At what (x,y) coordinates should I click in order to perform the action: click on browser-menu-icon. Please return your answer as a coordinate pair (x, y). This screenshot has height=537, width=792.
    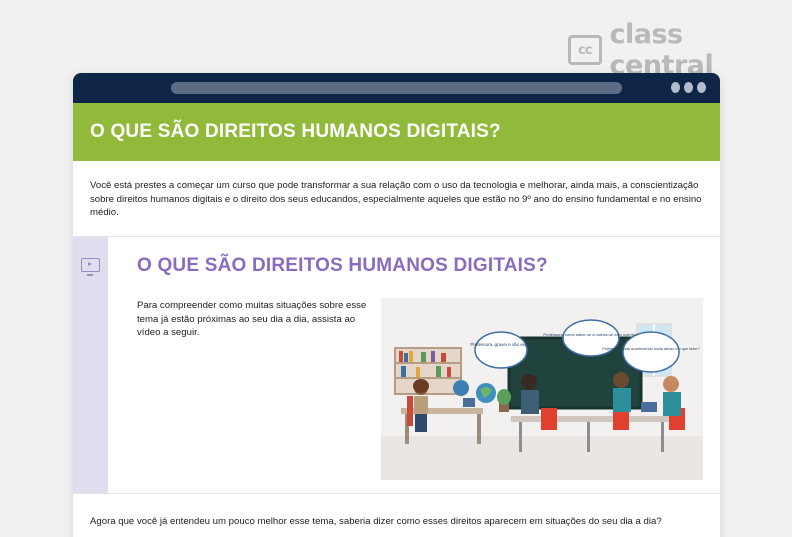
    Looking at the image, I should click on (688, 87).